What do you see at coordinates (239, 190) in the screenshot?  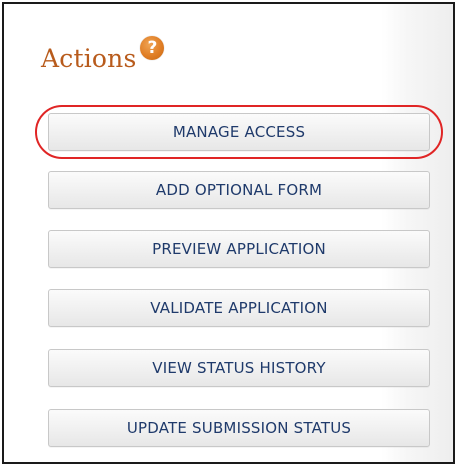 I see `add-optional-form-button: ADD OPTIONAL FORM` at bounding box center [239, 190].